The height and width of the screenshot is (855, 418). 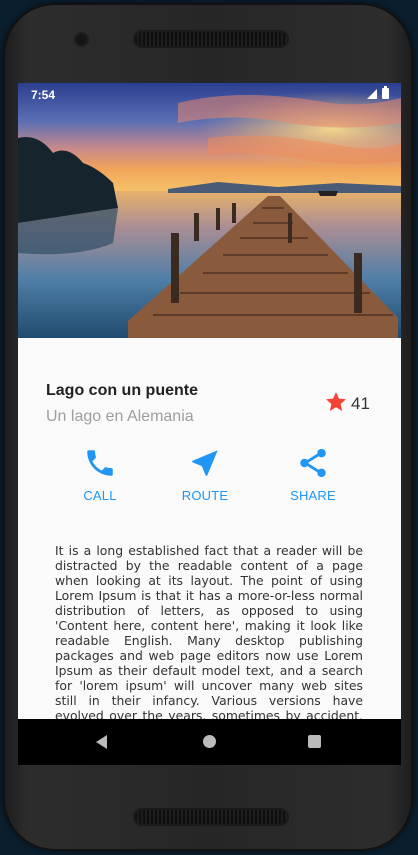 I want to click on recents-square-icon, so click(x=314, y=741).